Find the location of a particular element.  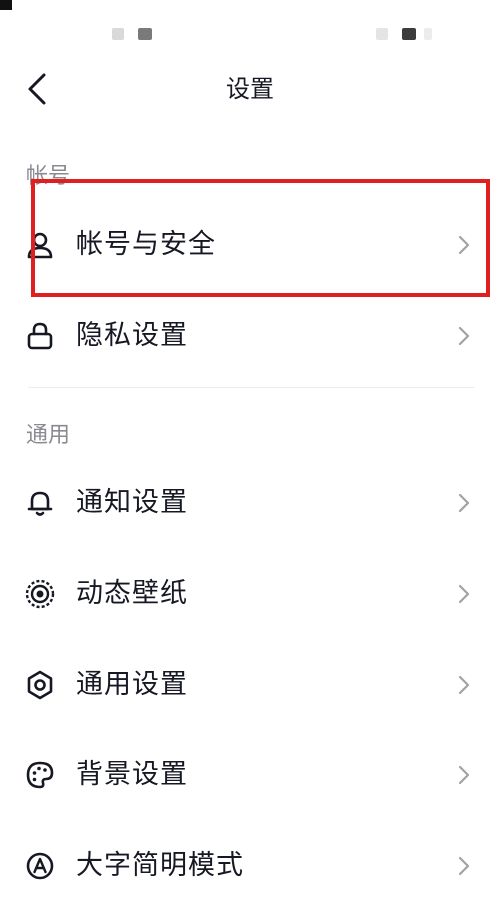

live-wallpaper-icon is located at coordinates (40, 594).